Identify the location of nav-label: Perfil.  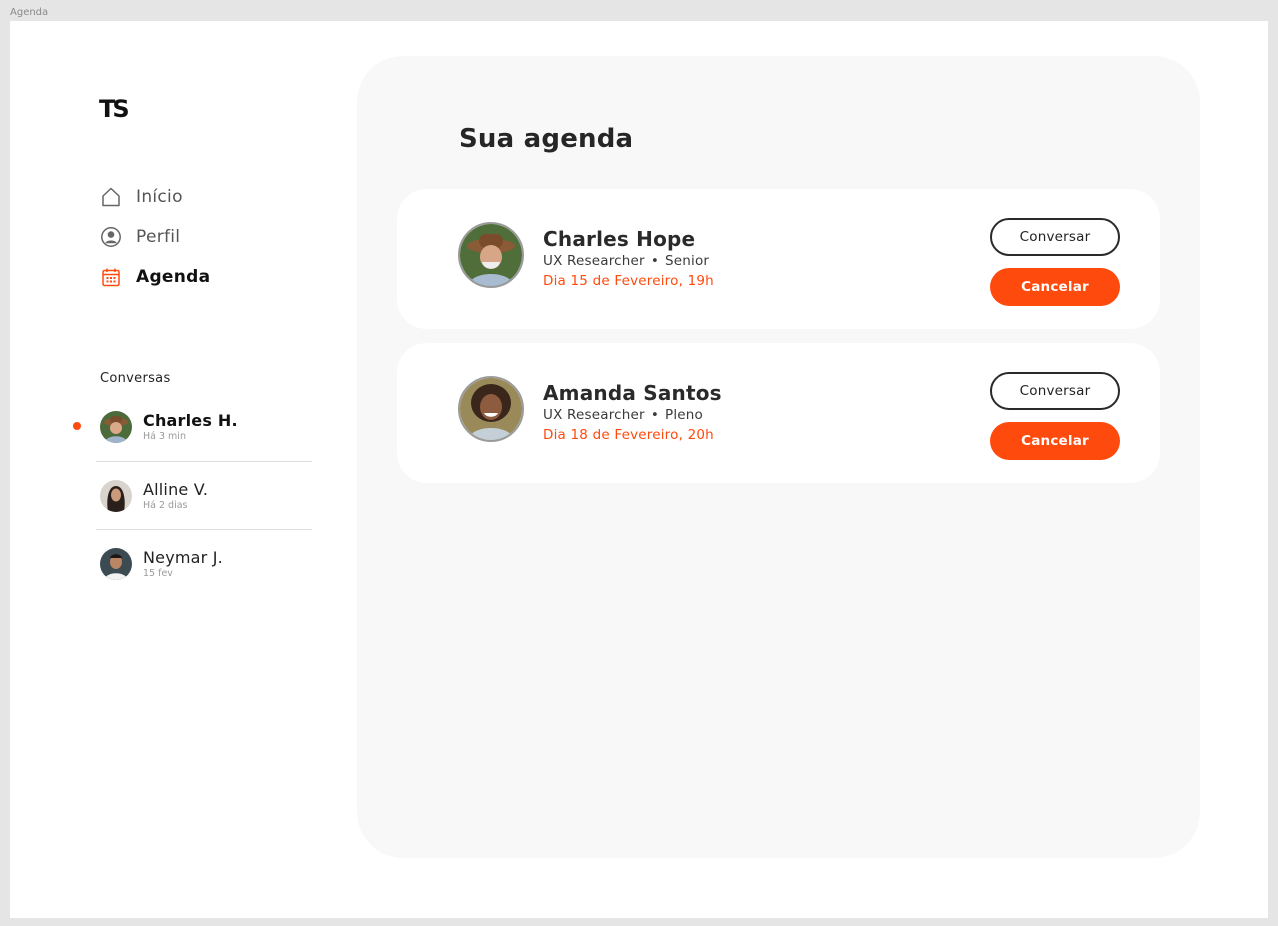
(158, 237).